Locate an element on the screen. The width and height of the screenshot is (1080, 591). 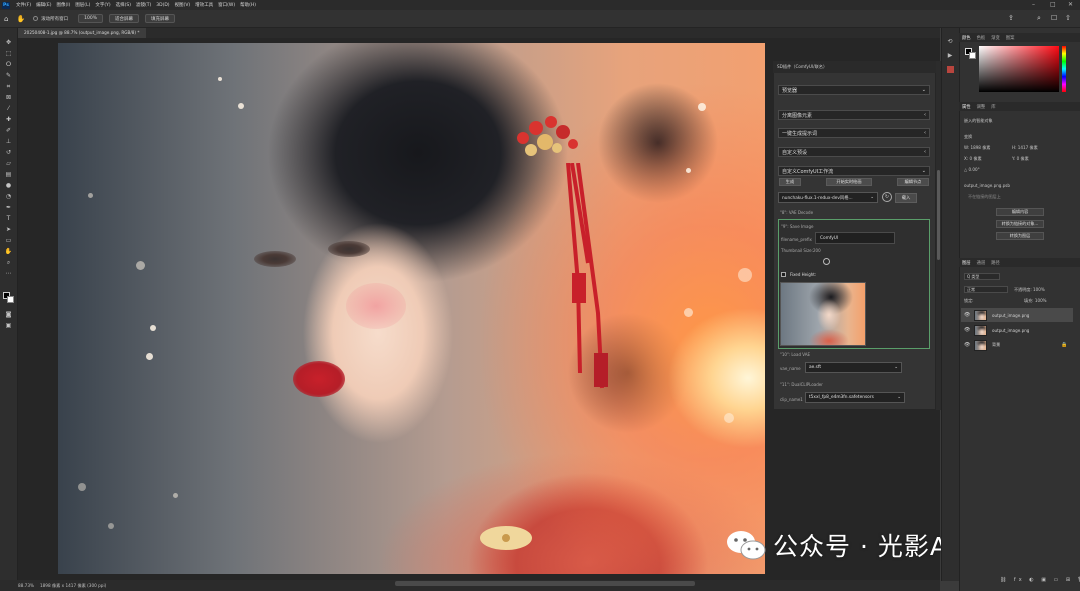
plugin-panel-icon is located at coordinates (950, 69).